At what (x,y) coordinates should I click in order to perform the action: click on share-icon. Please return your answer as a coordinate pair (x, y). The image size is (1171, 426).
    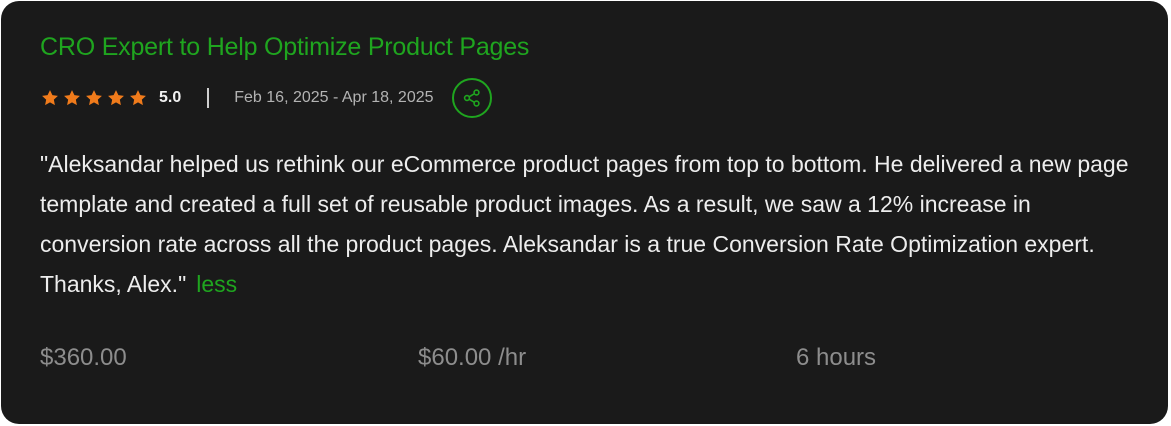
    Looking at the image, I should click on (471, 98).